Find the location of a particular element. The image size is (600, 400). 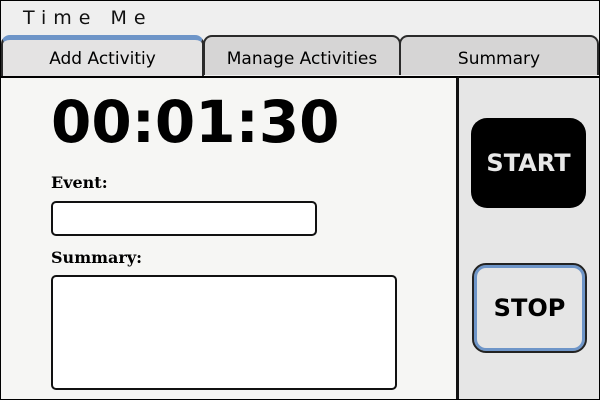

event-label: Event: is located at coordinates (79, 182).